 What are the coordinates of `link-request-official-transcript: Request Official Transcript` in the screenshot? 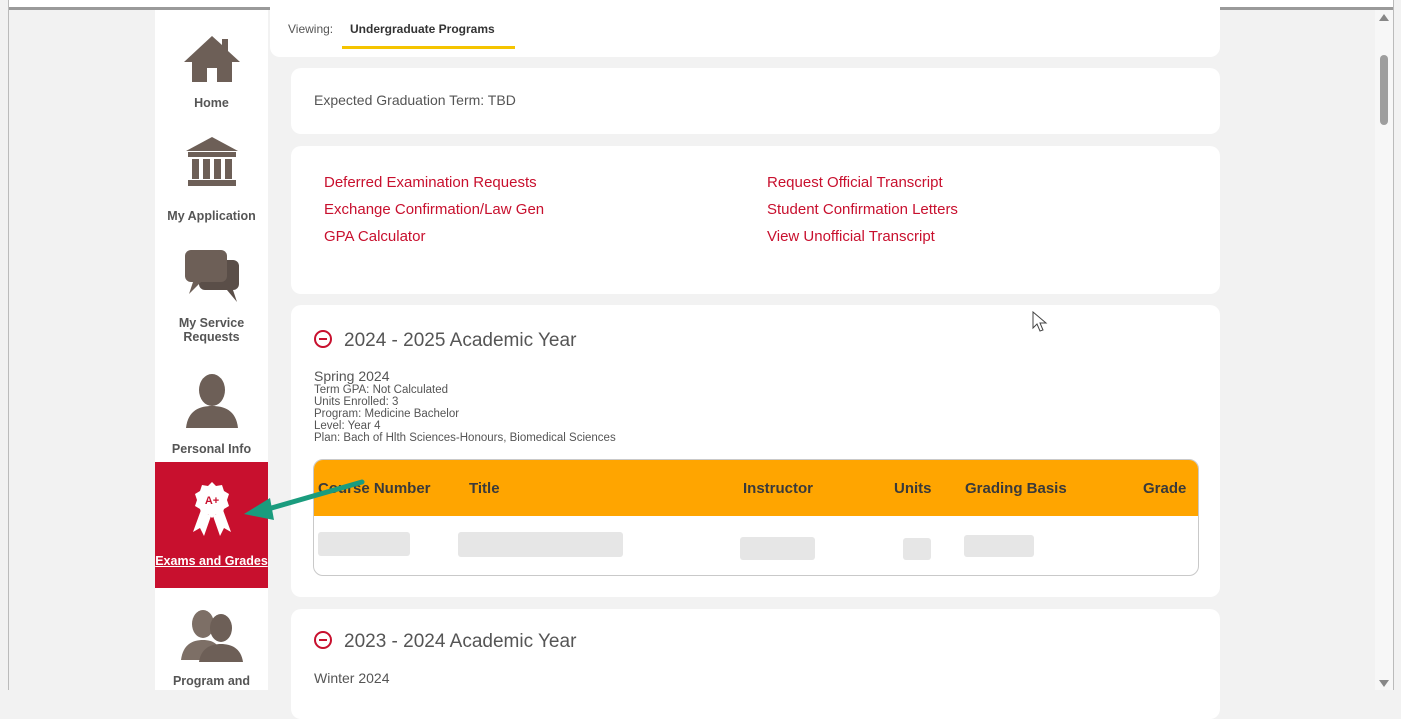 It's located at (855, 182).